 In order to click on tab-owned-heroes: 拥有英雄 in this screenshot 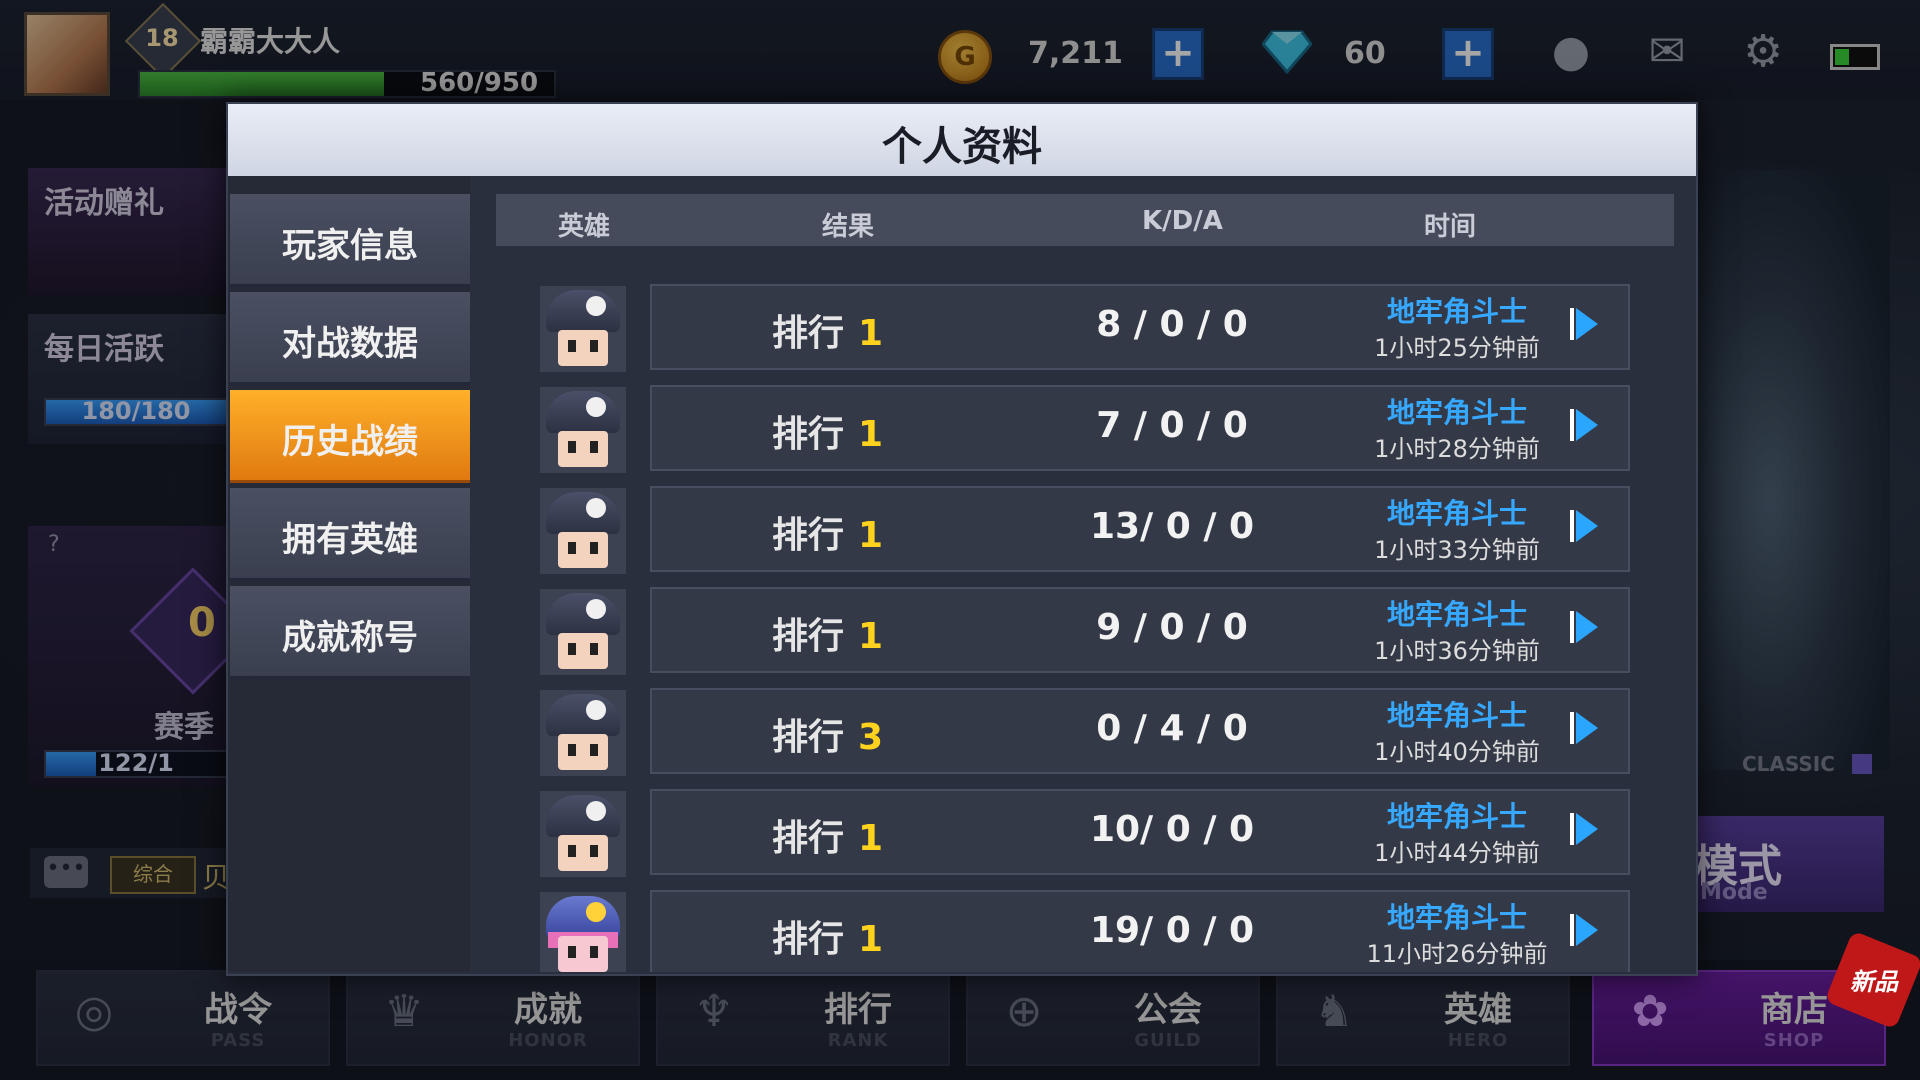, I will do `click(350, 534)`.